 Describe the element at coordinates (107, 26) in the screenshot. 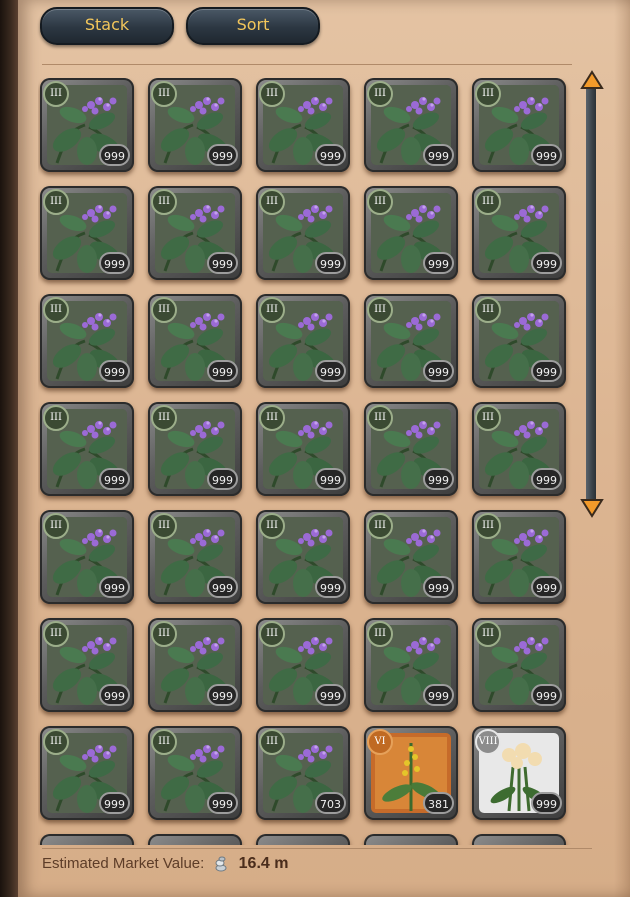

I see `stack-button: Stack` at that location.